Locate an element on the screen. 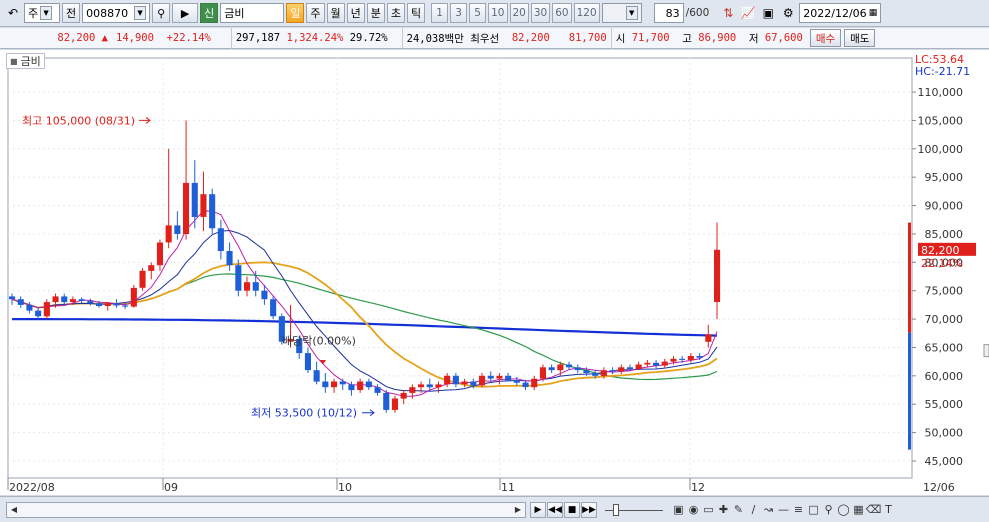 The width and height of the screenshot is (989, 522). period-second: 초 is located at coordinates (395, 13).